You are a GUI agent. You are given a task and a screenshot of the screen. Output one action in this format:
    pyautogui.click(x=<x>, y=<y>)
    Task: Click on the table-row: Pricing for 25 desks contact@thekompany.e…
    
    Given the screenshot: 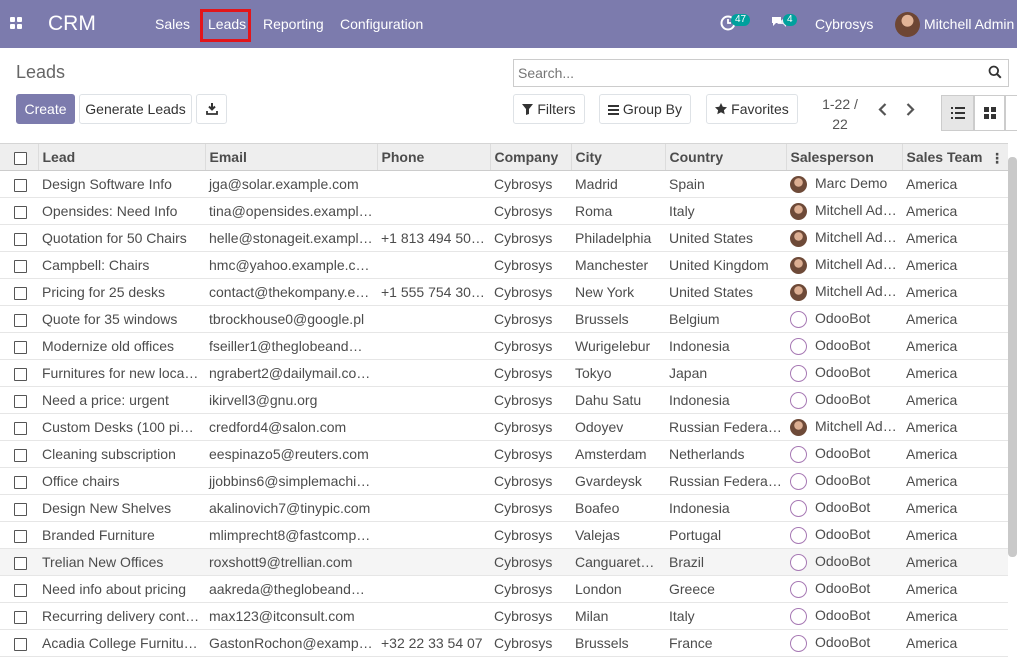 What is the action you would take?
    pyautogui.click(x=504, y=292)
    